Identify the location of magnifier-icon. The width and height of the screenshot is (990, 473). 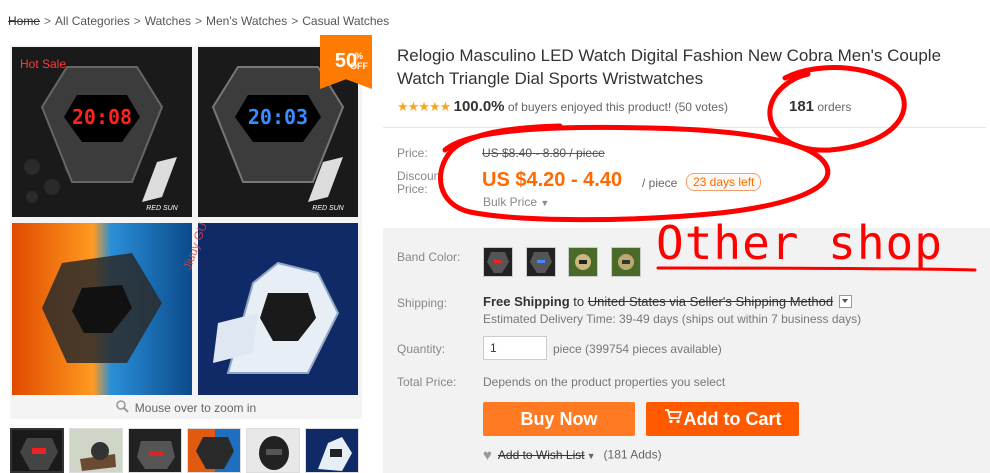
(122, 409).